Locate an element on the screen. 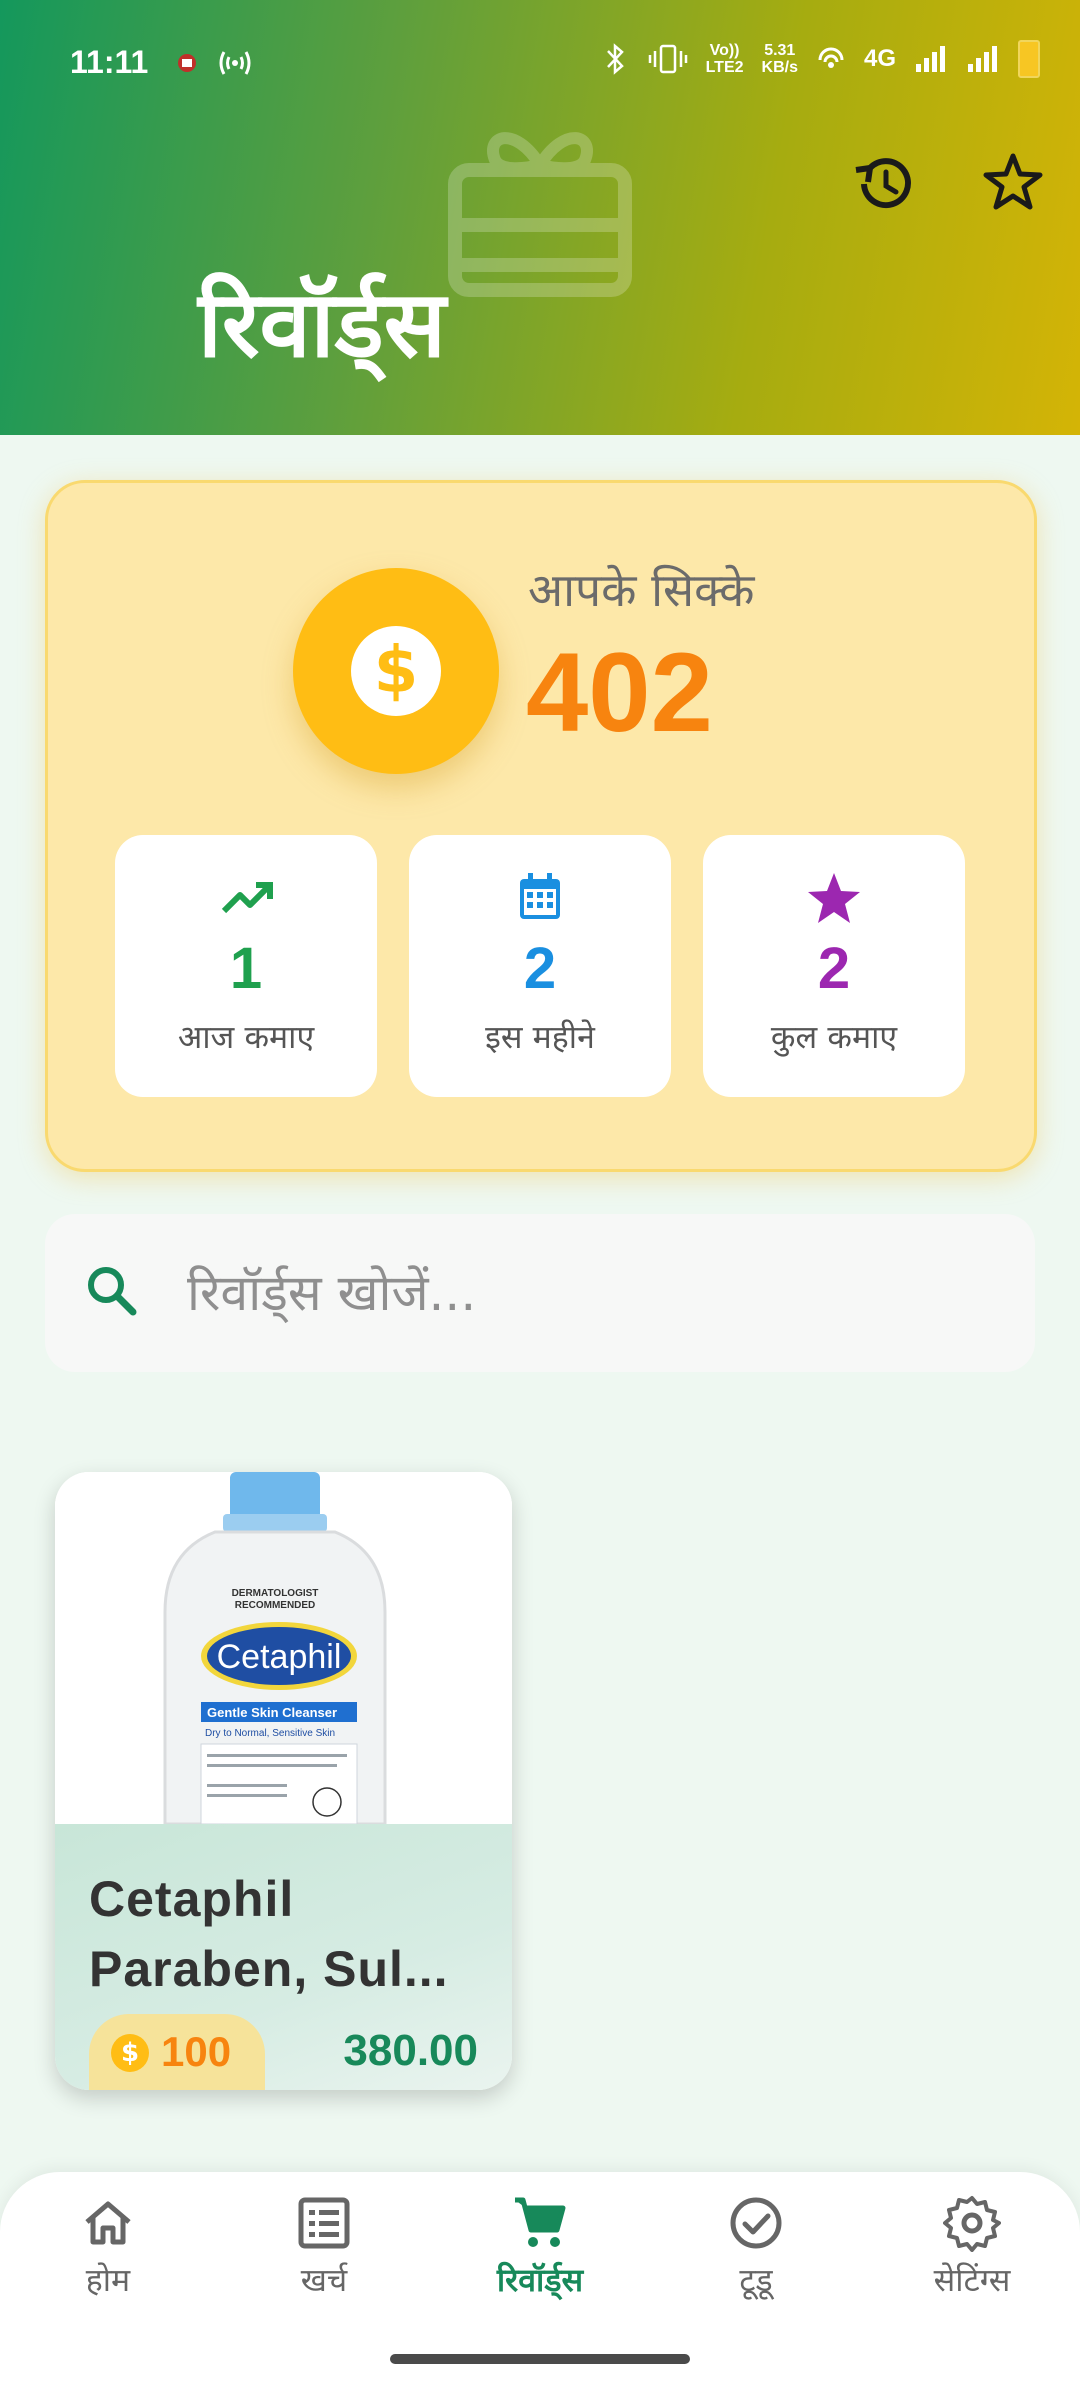  stat-month: 2 इस महीने is located at coordinates (540, 966).